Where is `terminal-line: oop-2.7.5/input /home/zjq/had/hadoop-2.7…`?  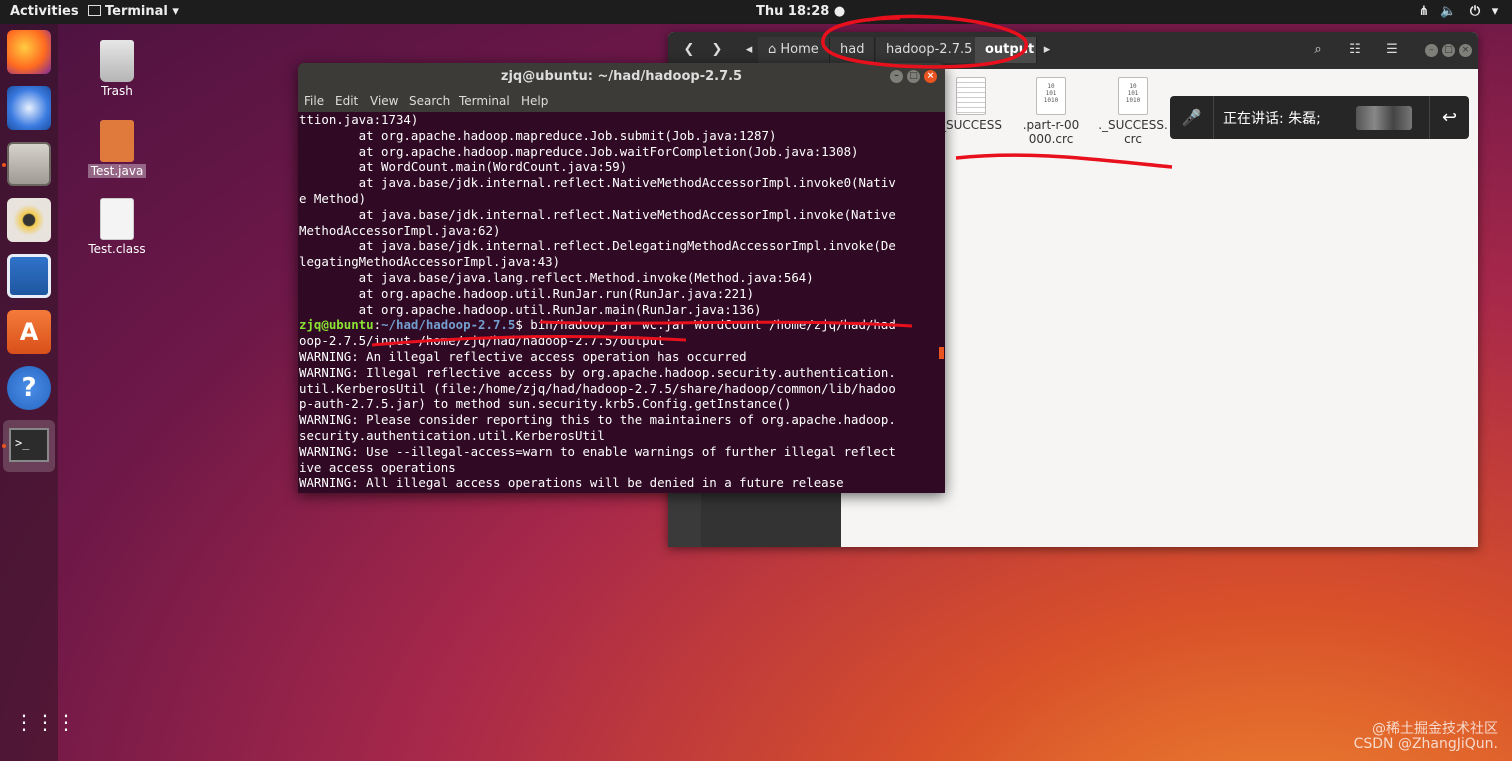
terminal-line: oop-2.7.5/input /home/zjq/had/hadoop-2.7… is located at coordinates (482, 341).